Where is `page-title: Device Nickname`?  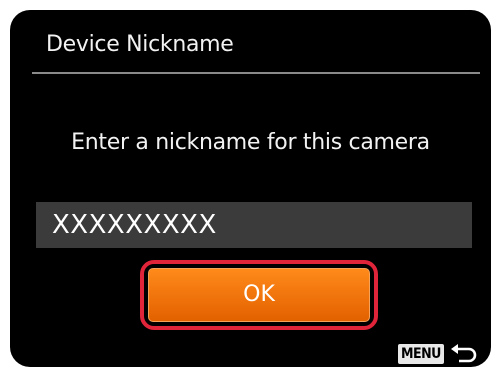
page-title: Device Nickname is located at coordinates (140, 44).